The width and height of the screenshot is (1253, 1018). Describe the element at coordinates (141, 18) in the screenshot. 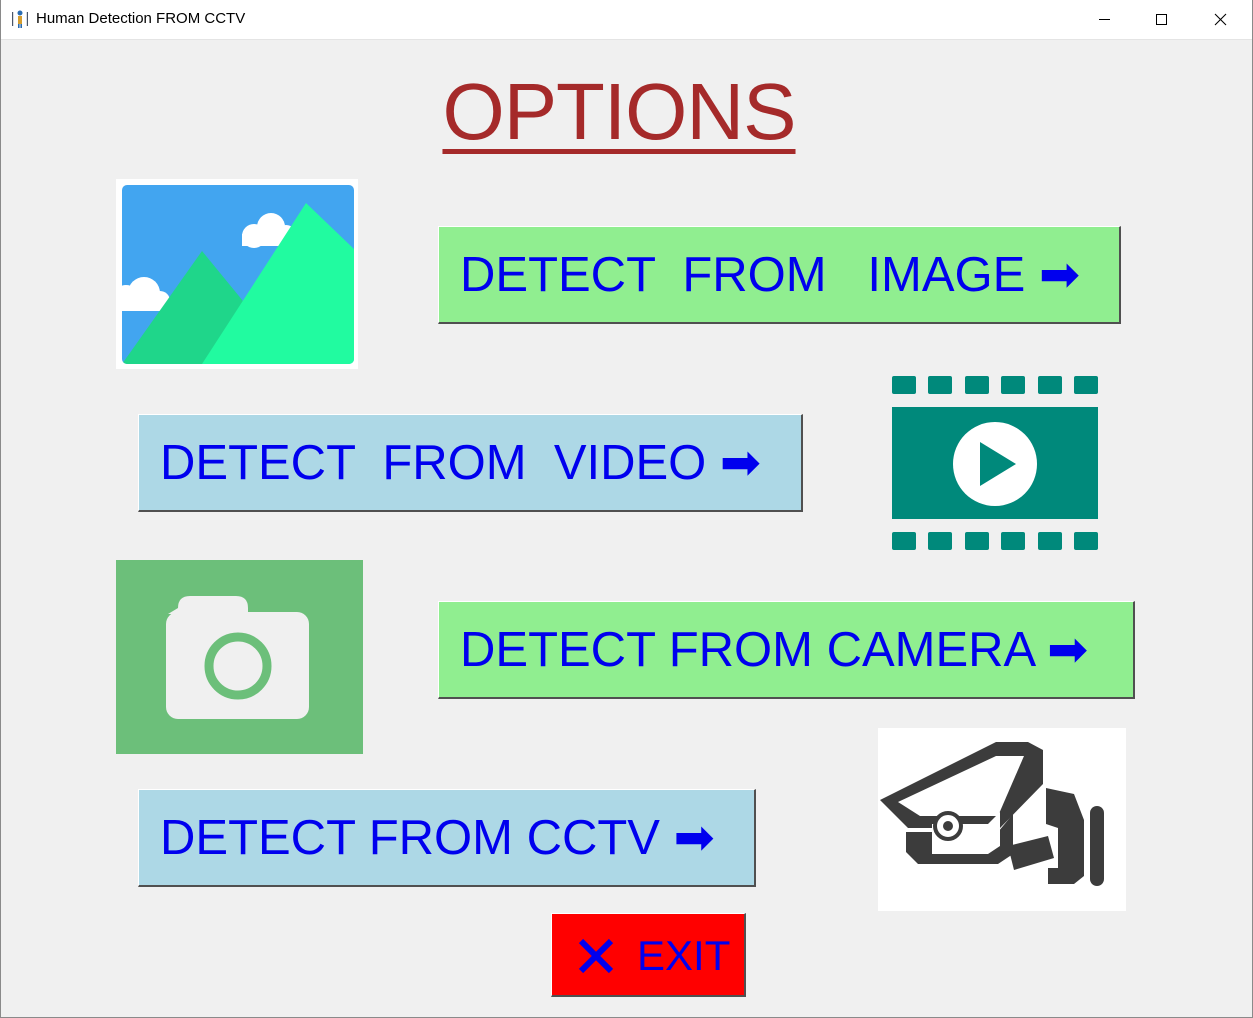

I see `window-title: Human Detection FROM CCTV` at that location.